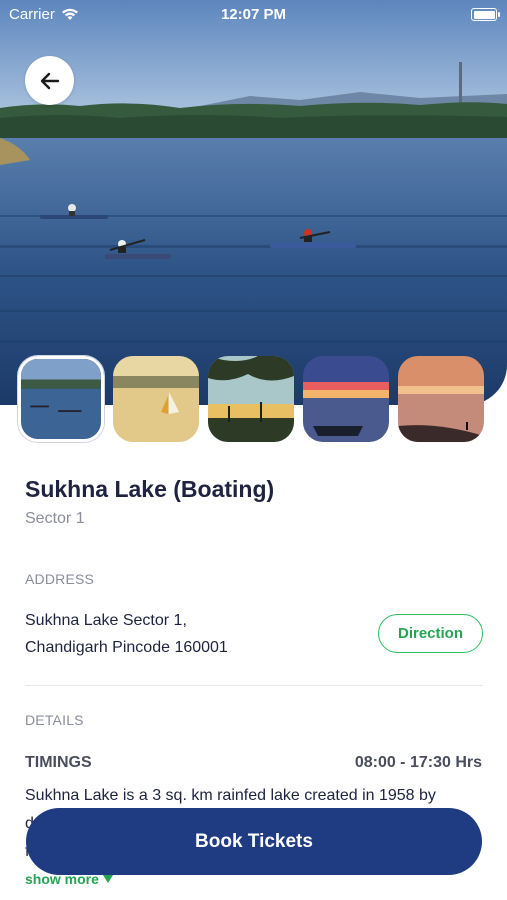 This screenshot has width=507, height=900. What do you see at coordinates (254, 685) in the screenshot?
I see `section-divider` at bounding box center [254, 685].